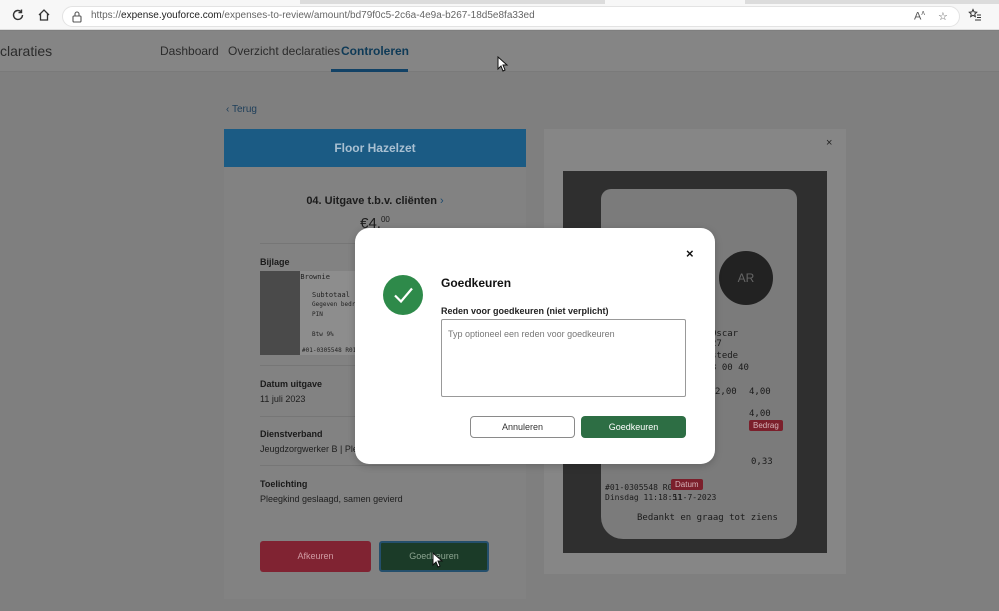  I want to click on store-logo: AR, so click(746, 278).